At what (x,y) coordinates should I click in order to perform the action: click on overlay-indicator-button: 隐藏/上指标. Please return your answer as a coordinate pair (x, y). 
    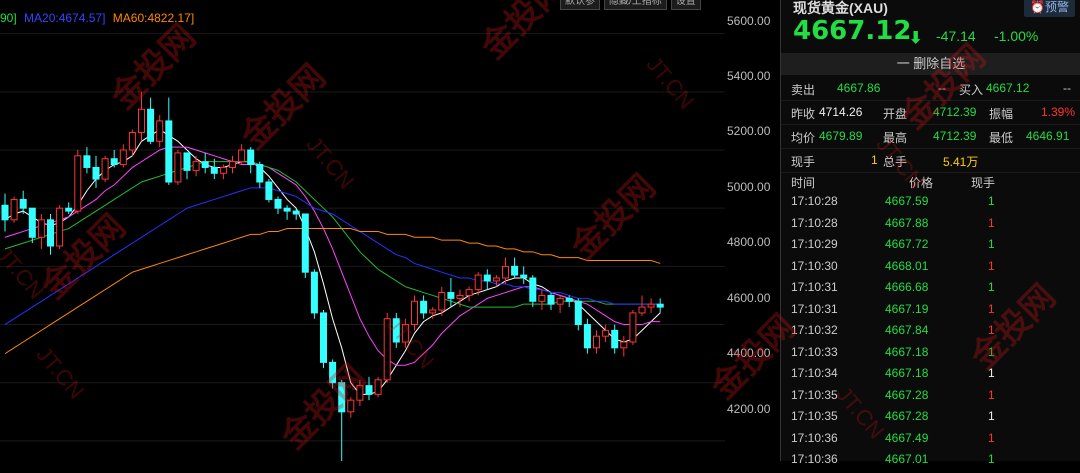
    Looking at the image, I should click on (635, 5).